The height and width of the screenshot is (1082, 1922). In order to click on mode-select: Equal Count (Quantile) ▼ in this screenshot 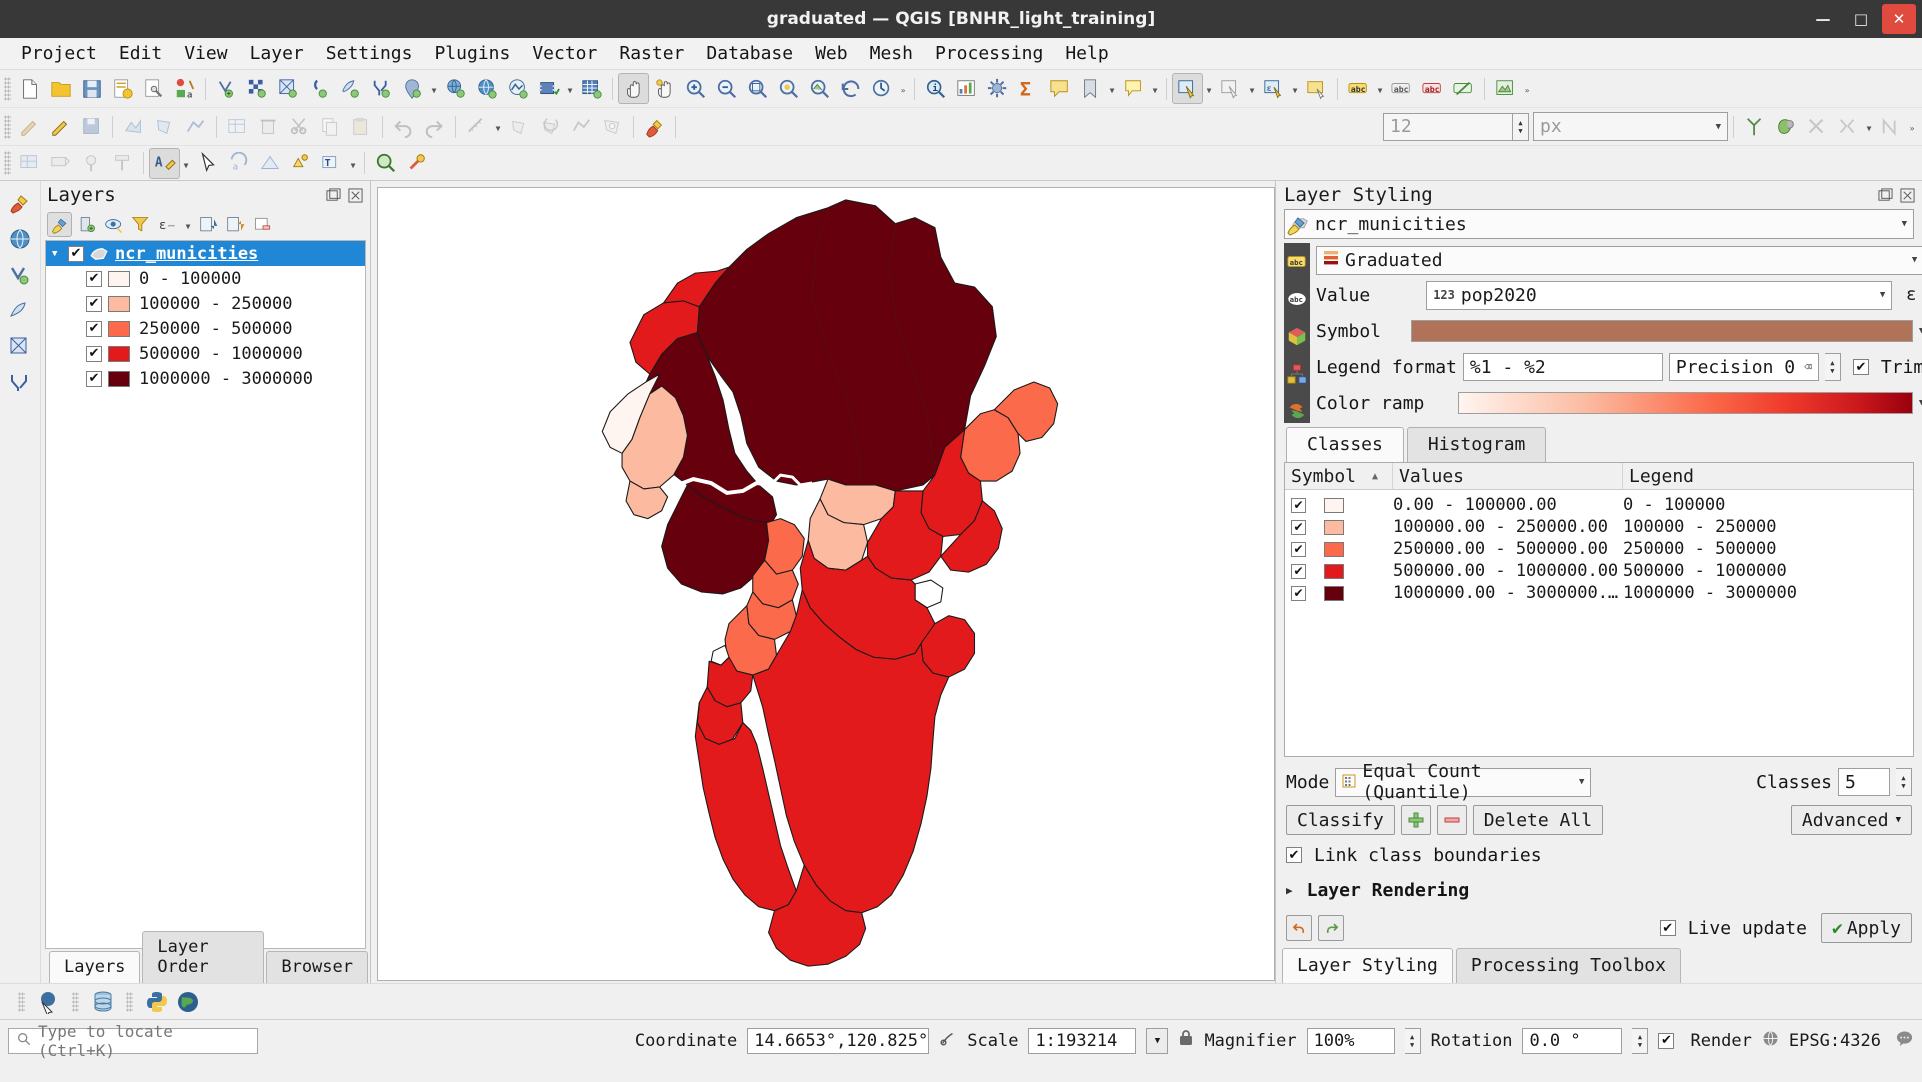, I will do `click(1463, 782)`.